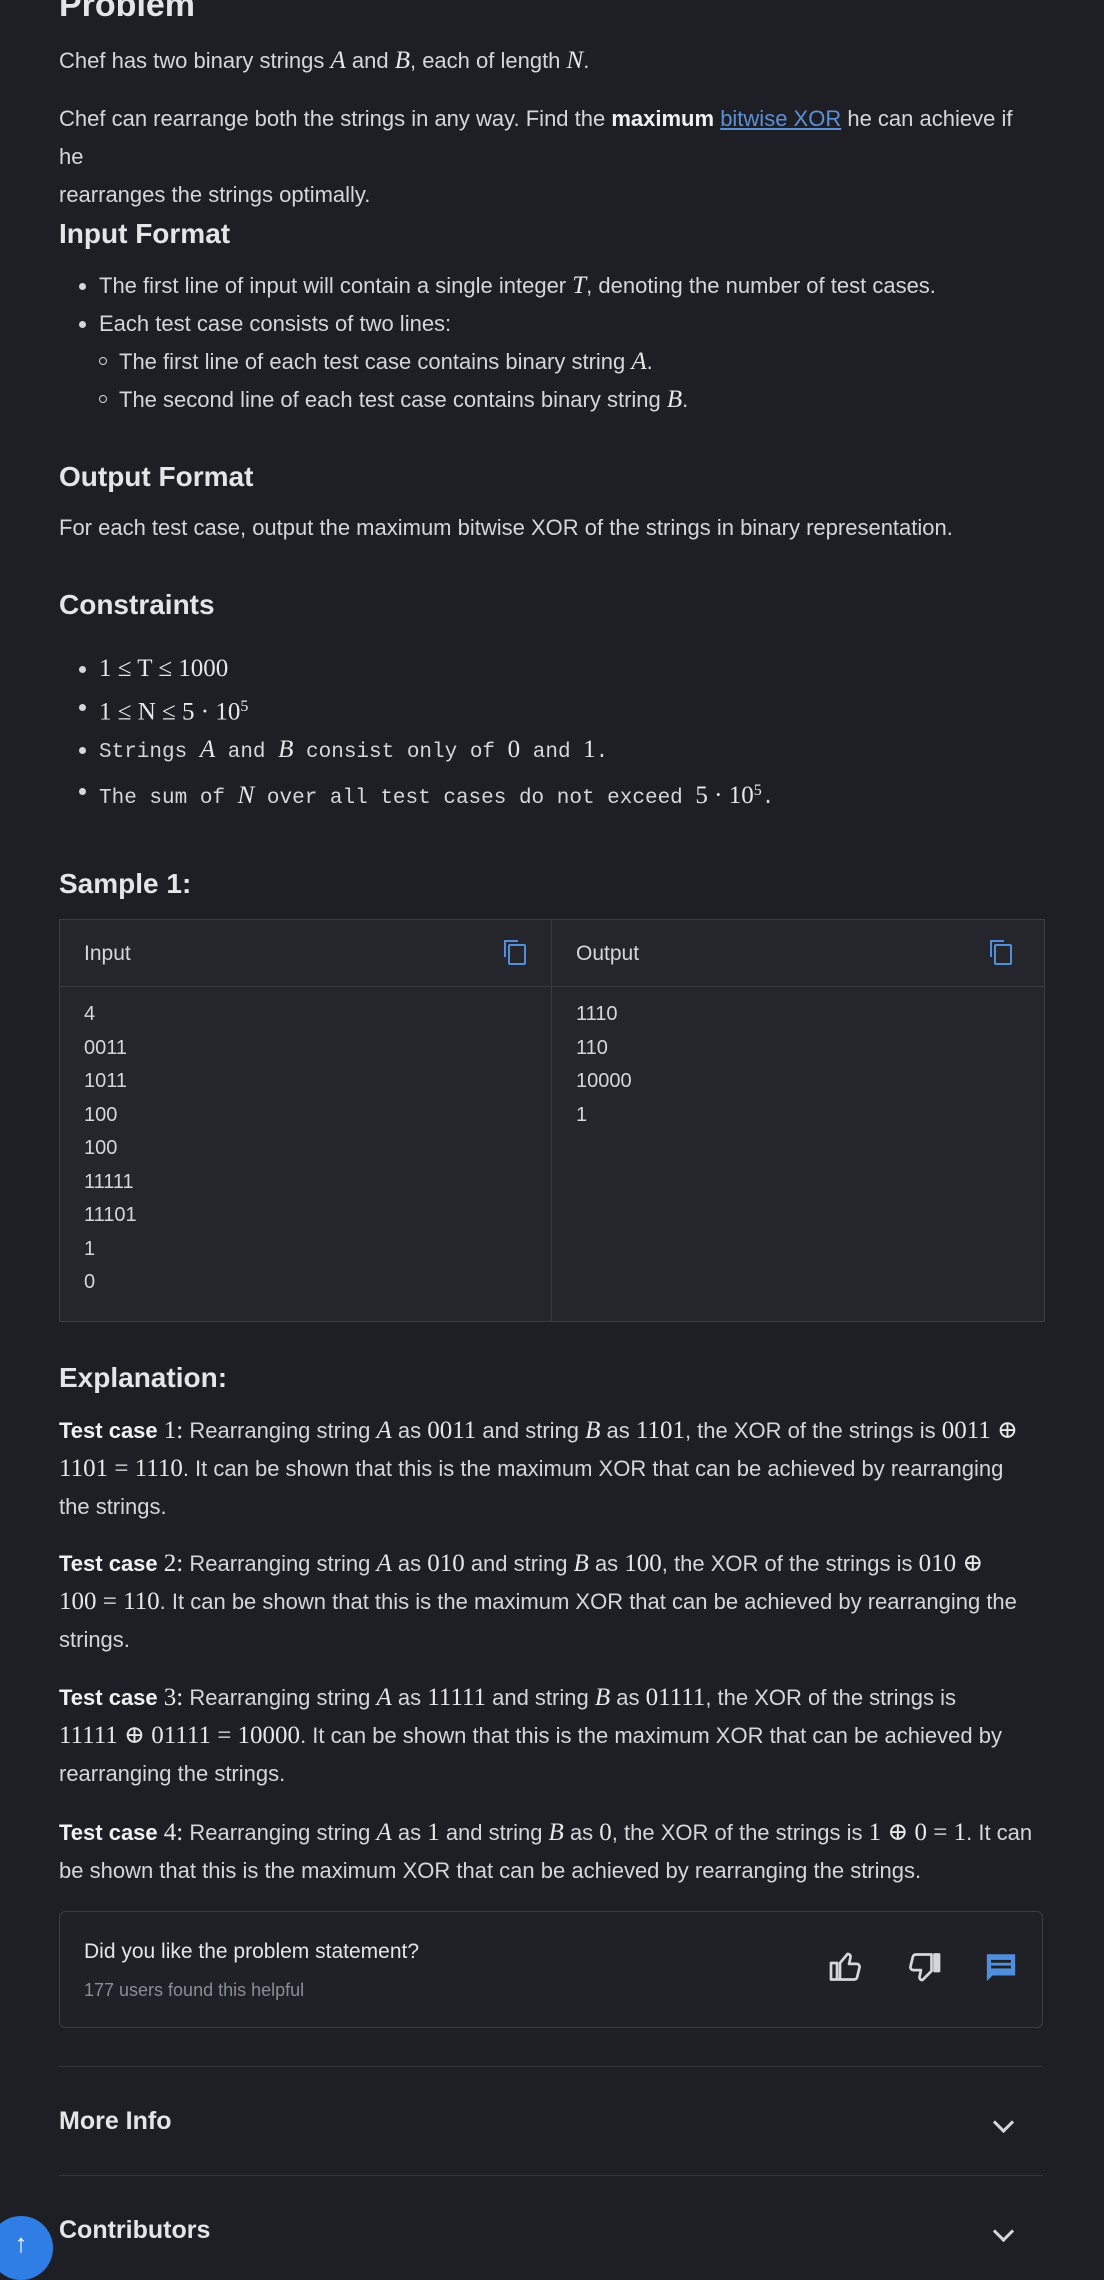  Describe the element at coordinates (21, 2243) in the screenshot. I see `arrow-up-icon: ↑` at that location.